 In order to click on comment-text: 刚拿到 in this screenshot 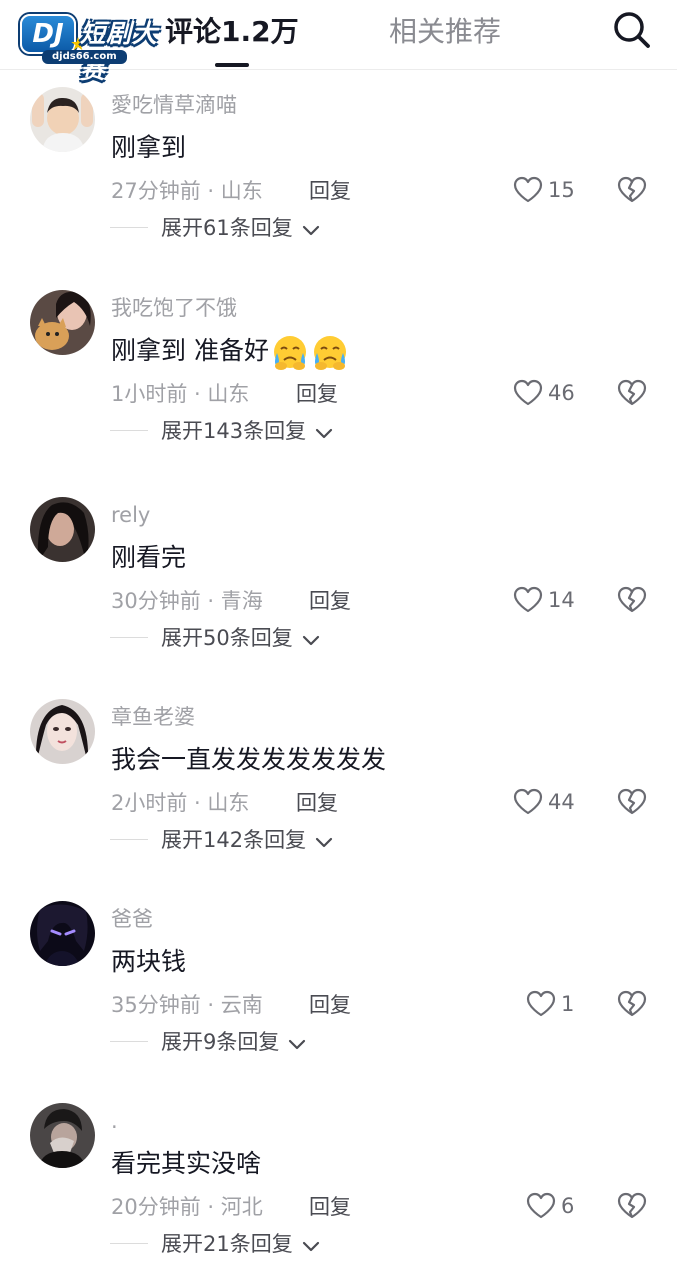, I will do `click(148, 148)`.